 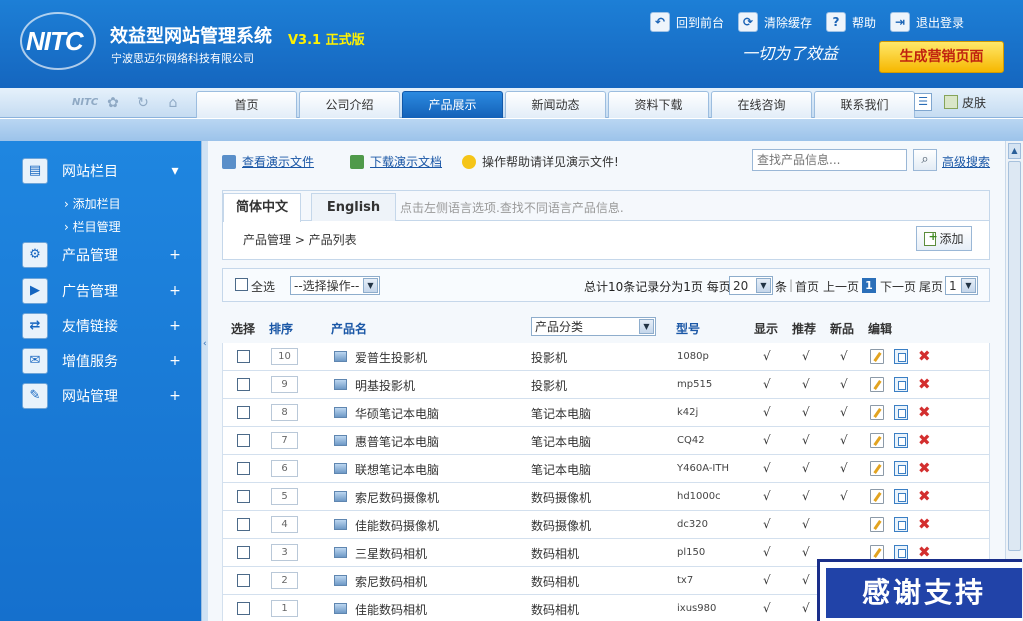 What do you see at coordinates (687, 22) in the screenshot?
I see `back-to-front-link: ↶ 回到前台` at bounding box center [687, 22].